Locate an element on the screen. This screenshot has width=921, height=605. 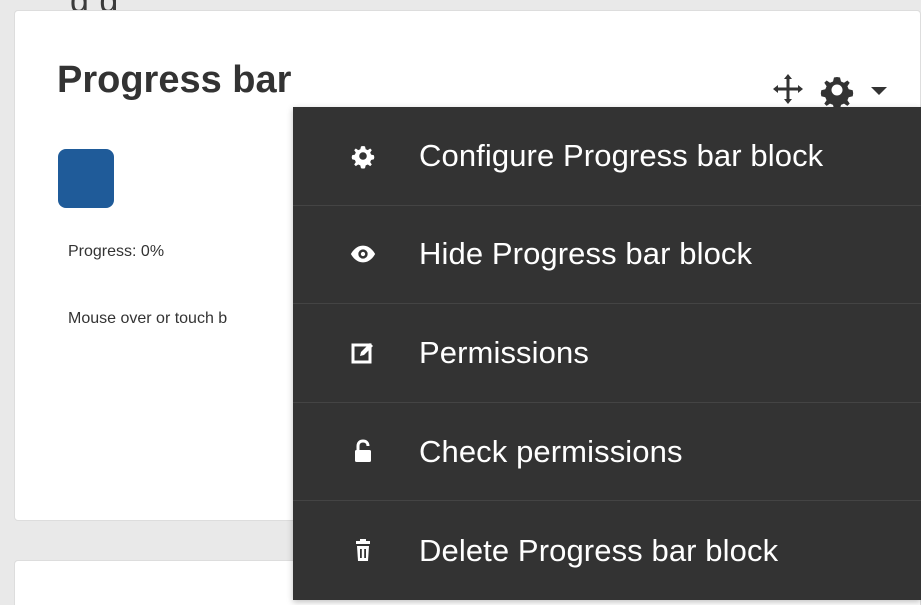
menu-item-check-permissions: Check permissions is located at coordinates (607, 452).